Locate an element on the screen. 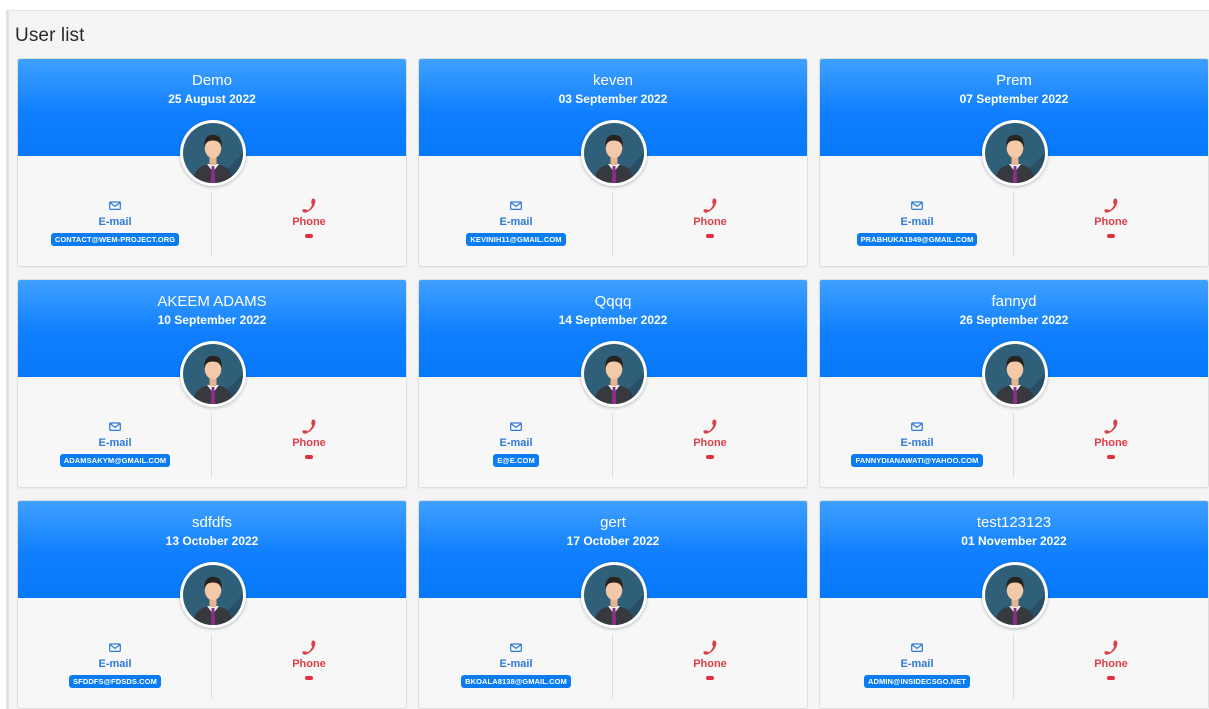 The width and height of the screenshot is (1209, 709). email-badge: KEVINIH11@GMAIL.COM is located at coordinates (516, 239).